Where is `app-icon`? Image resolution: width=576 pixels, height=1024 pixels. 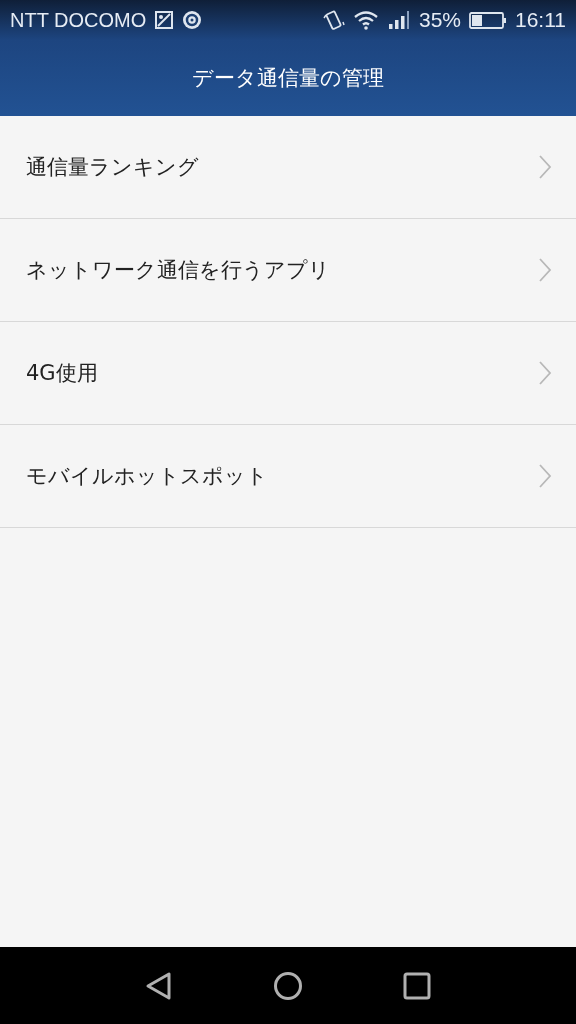
app-icon is located at coordinates (192, 20).